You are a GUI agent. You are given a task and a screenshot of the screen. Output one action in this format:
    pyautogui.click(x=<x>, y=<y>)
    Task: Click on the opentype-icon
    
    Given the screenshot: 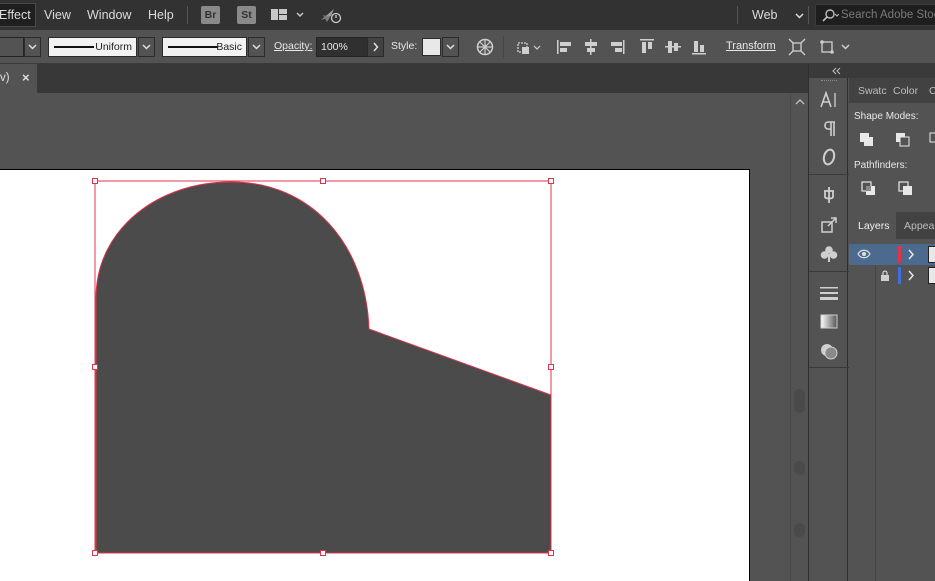 What is the action you would take?
    pyautogui.click(x=829, y=157)
    